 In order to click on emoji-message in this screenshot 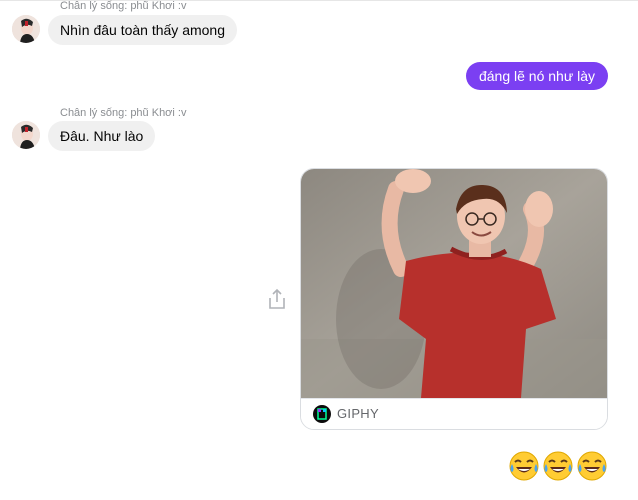, I will do `click(558, 466)`.